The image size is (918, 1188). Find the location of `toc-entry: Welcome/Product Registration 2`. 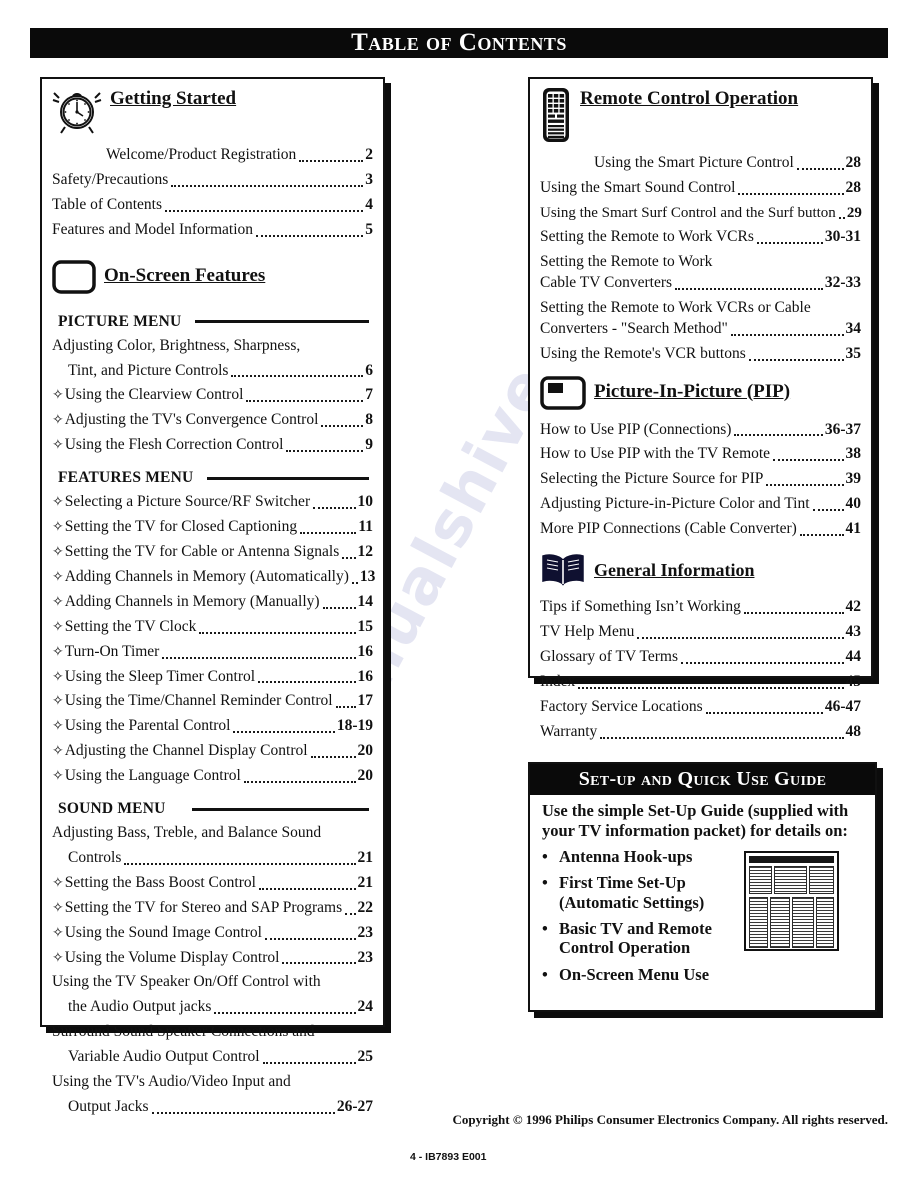

toc-entry: Welcome/Product Registration 2 is located at coordinates (212, 155).